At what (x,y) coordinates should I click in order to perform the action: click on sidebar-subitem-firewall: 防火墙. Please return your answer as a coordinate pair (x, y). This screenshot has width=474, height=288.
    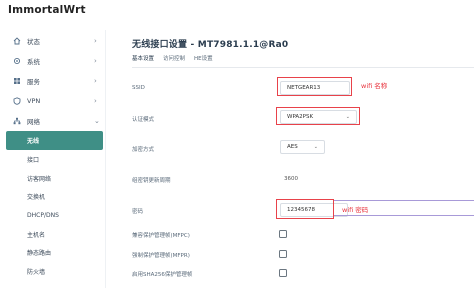
    Looking at the image, I should click on (52, 271).